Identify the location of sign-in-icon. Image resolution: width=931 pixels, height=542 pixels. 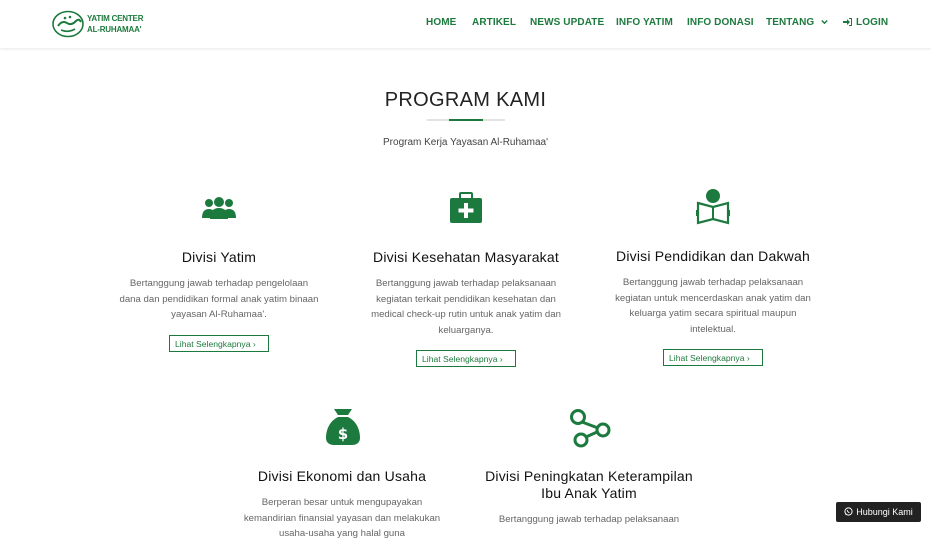
(847, 22).